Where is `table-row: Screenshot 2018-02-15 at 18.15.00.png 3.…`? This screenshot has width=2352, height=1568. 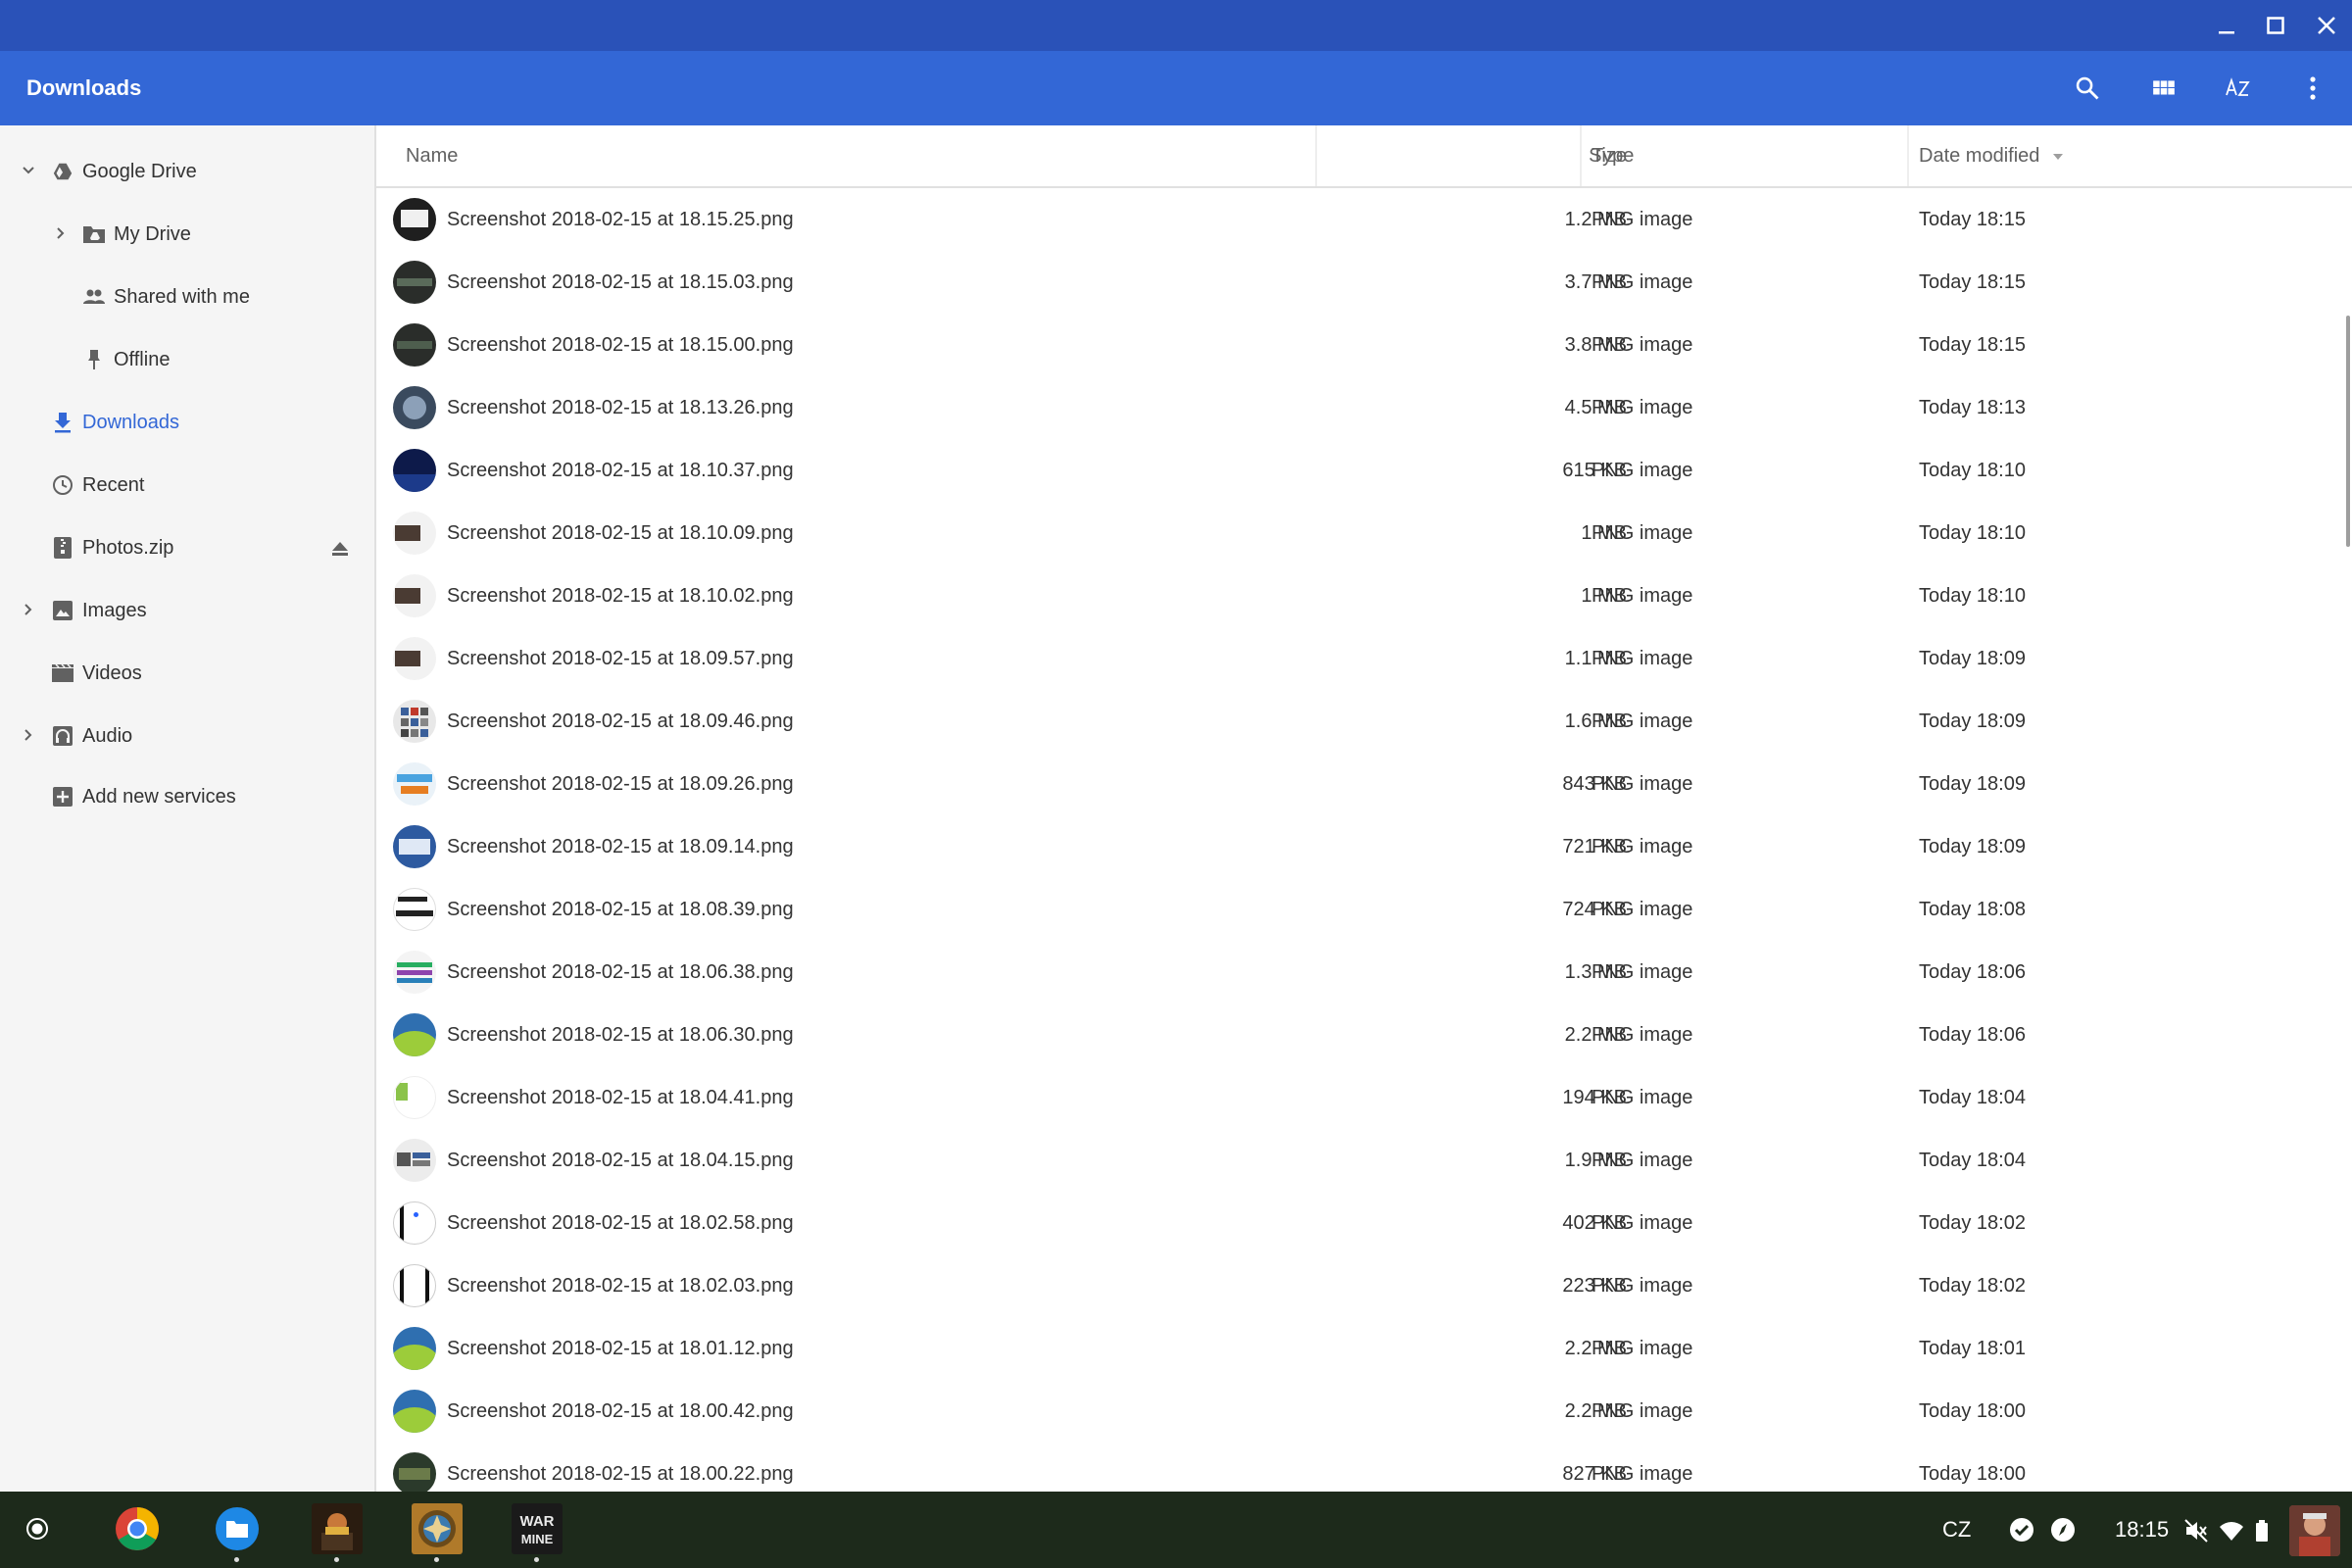 table-row: Screenshot 2018-02-15 at 18.15.00.png 3.… is located at coordinates (1356, 345).